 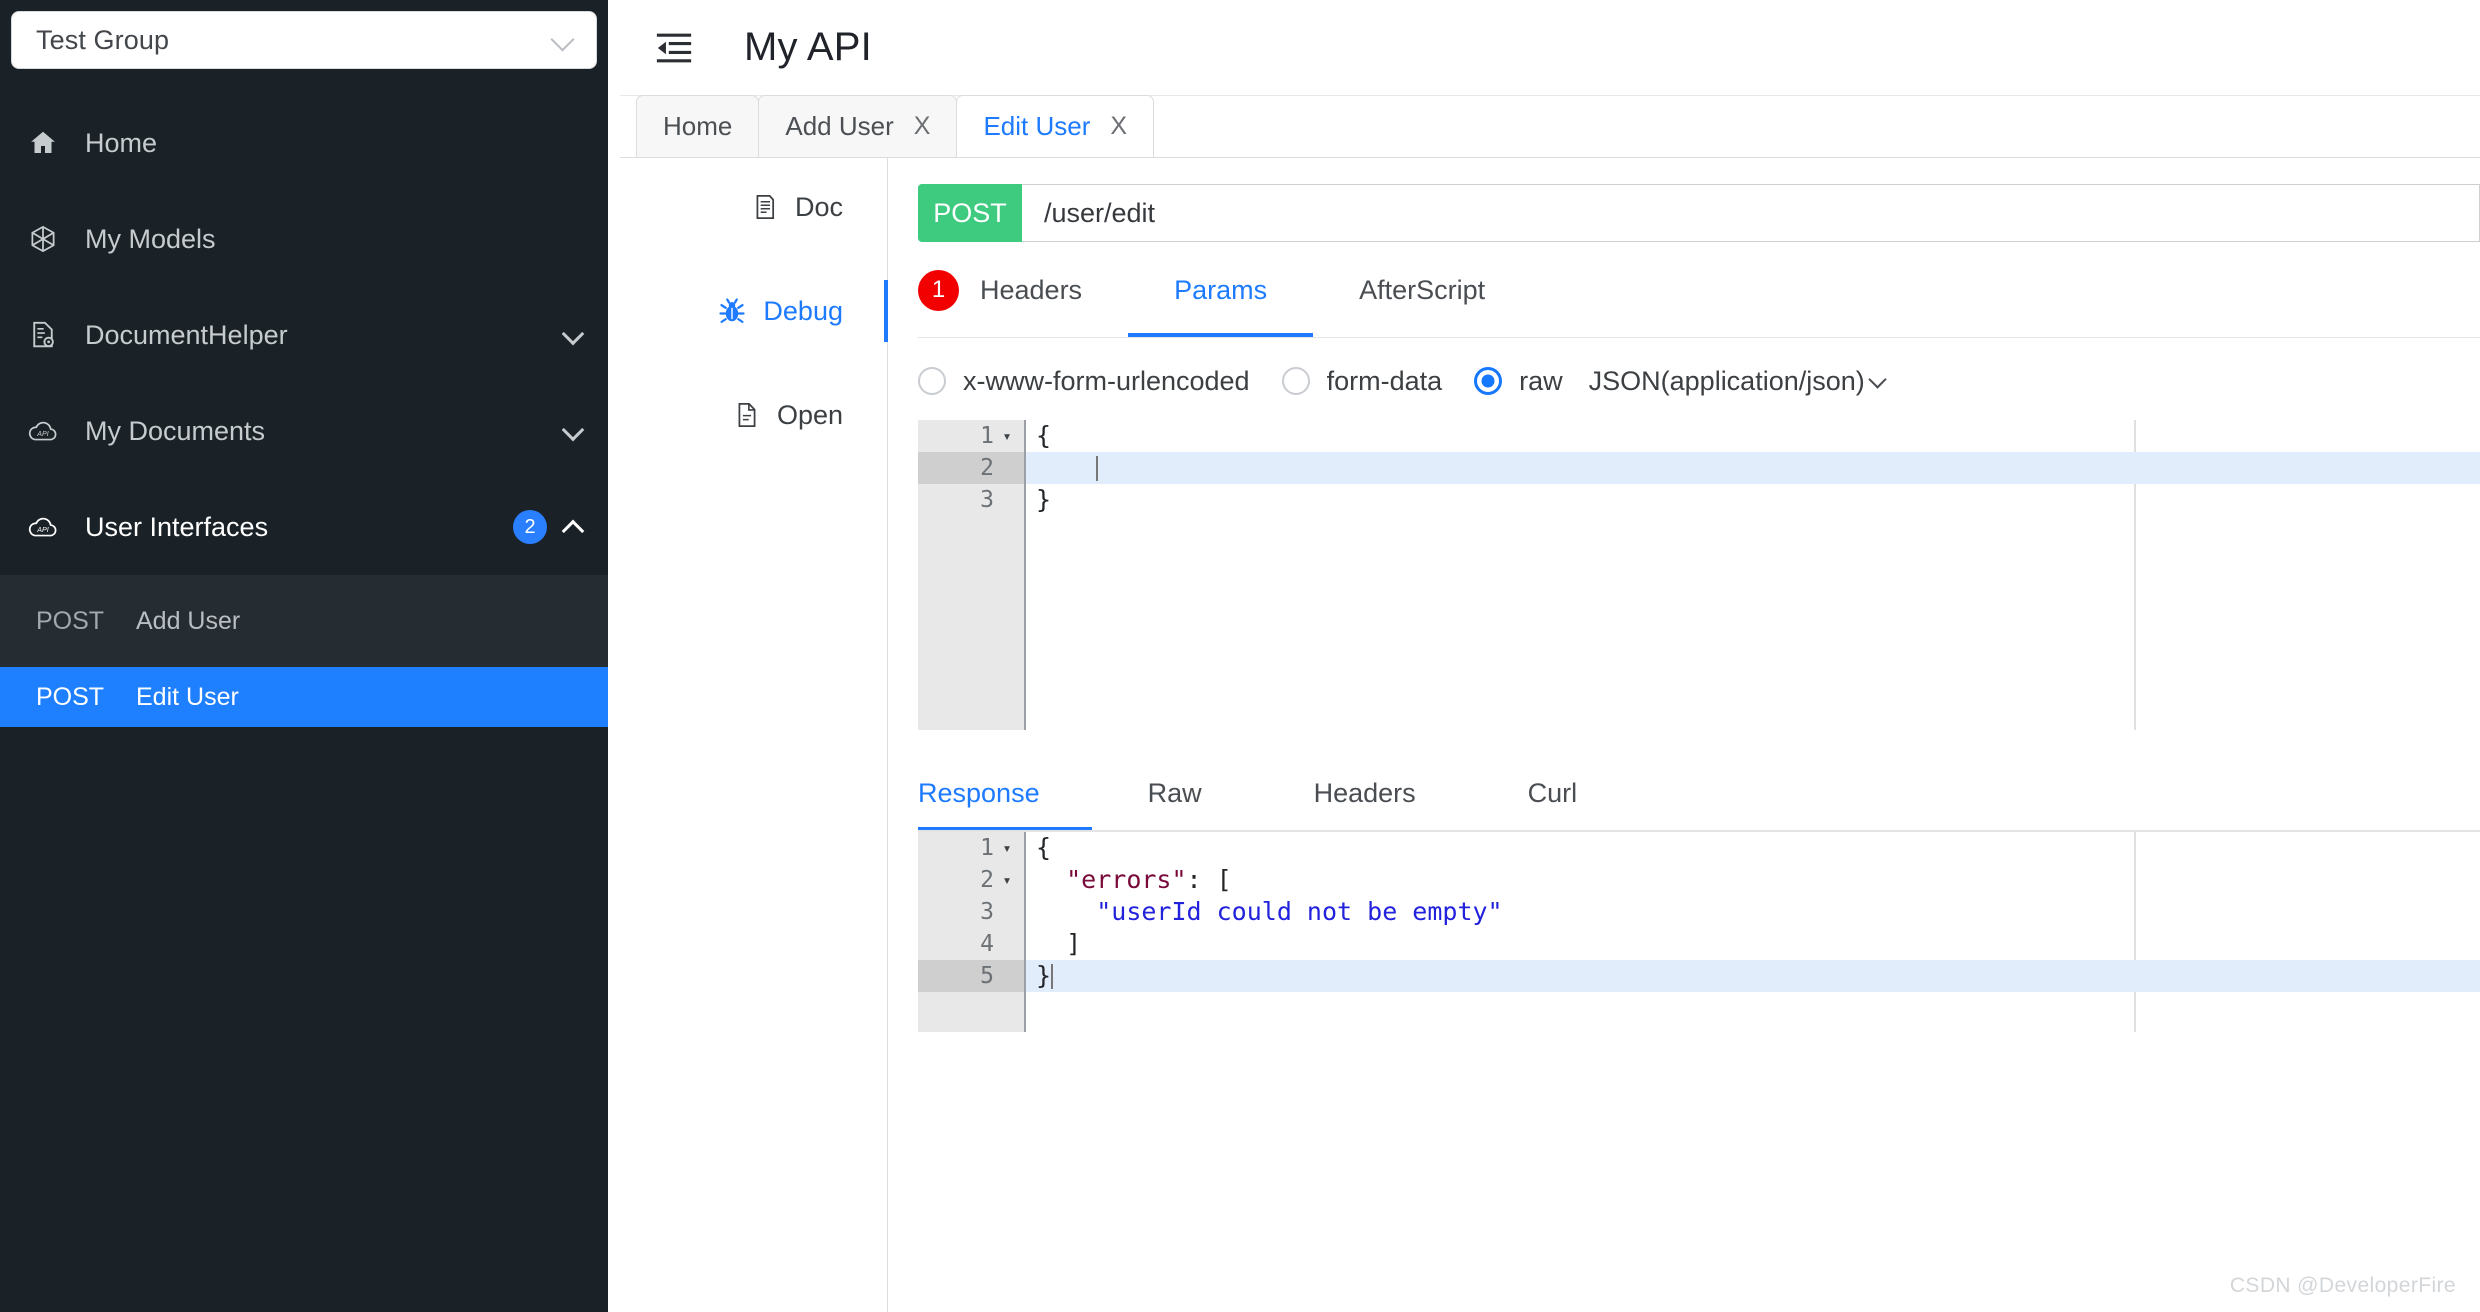 What do you see at coordinates (186, 334) in the screenshot?
I see `sidebar-item-label: DocumentHelper` at bounding box center [186, 334].